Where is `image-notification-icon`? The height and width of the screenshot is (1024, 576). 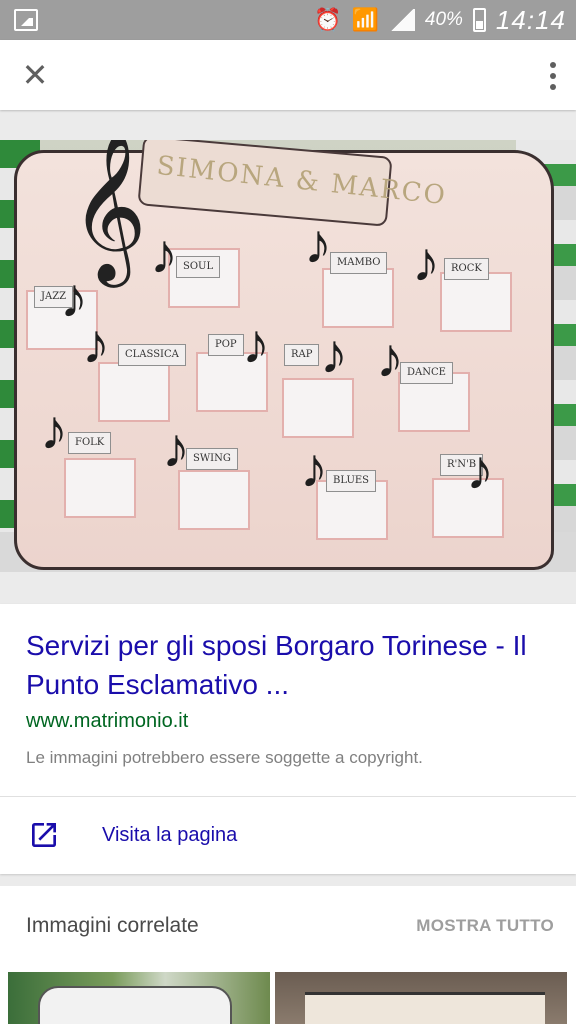
image-notification-icon is located at coordinates (26, 20).